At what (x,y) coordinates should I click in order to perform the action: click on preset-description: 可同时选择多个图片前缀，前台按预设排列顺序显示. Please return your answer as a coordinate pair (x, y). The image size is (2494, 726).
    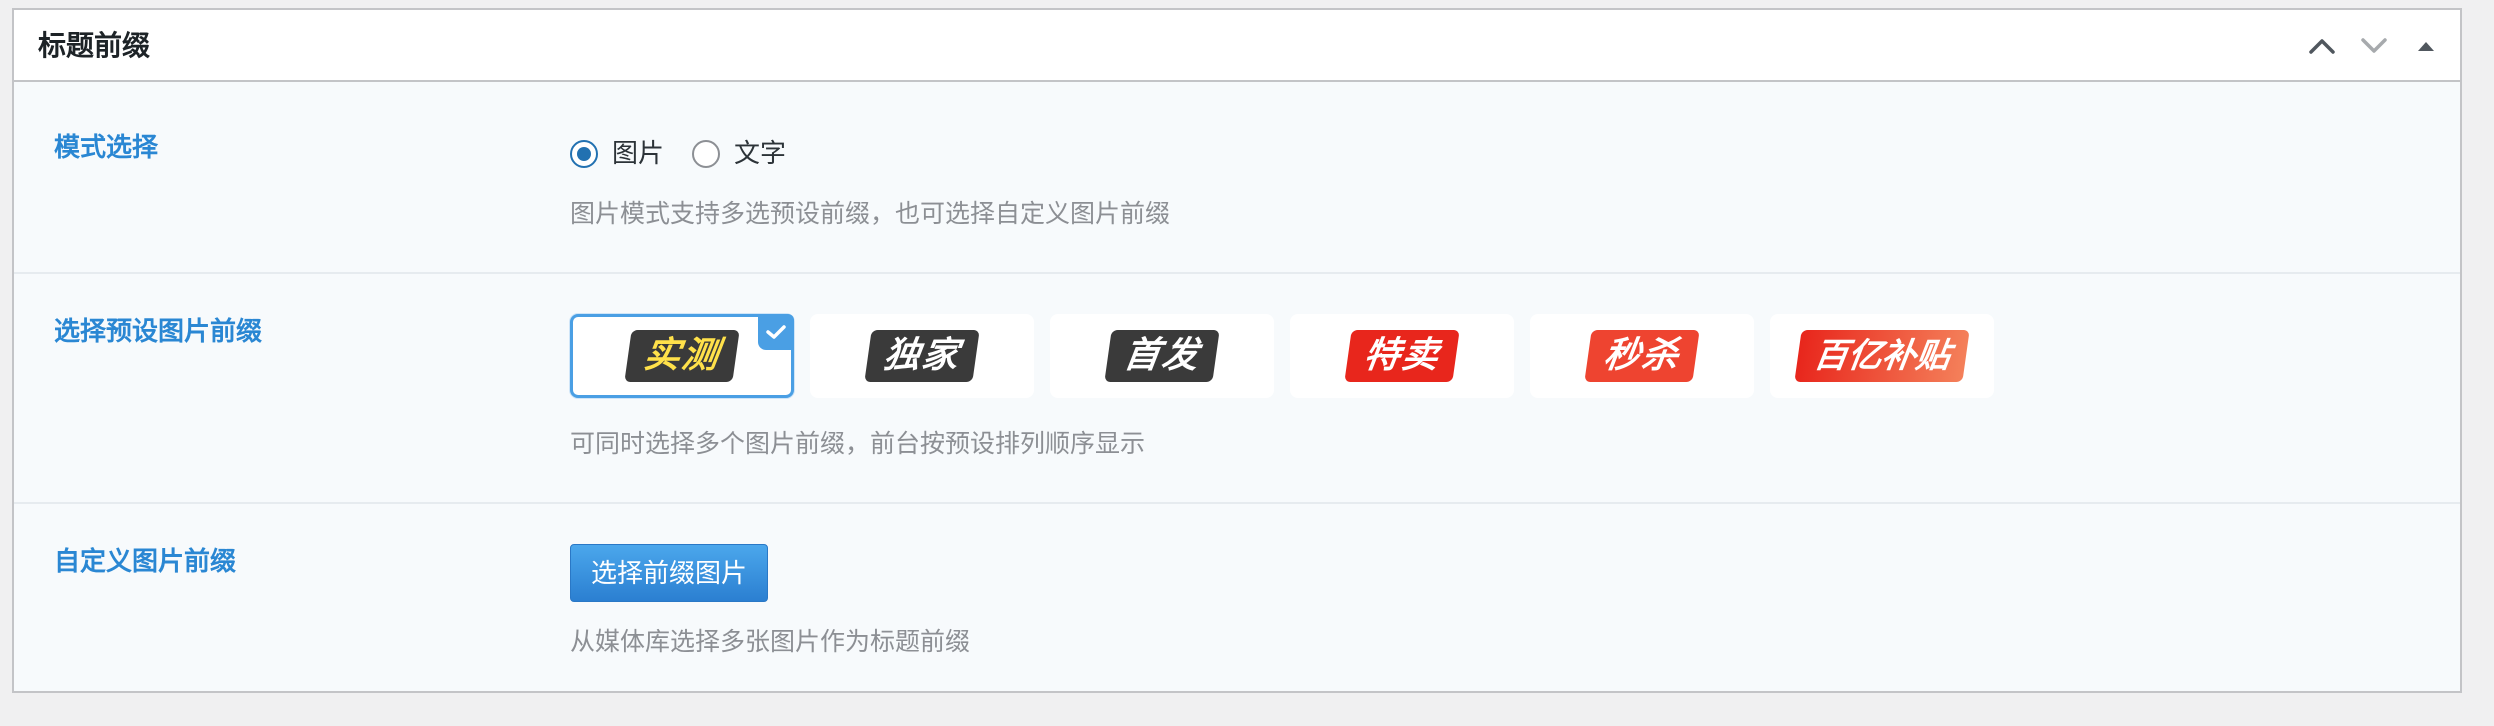
    Looking at the image, I should click on (858, 443).